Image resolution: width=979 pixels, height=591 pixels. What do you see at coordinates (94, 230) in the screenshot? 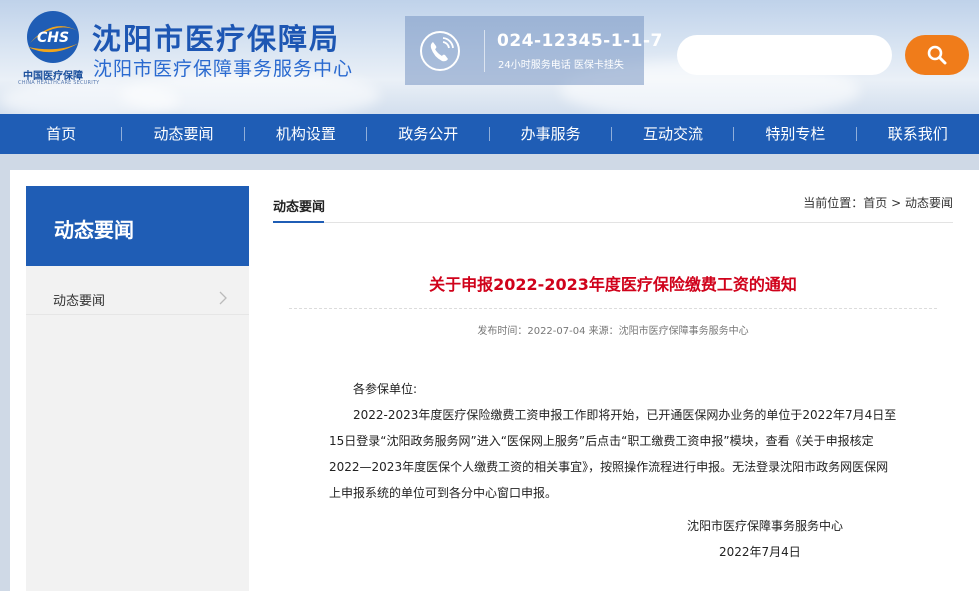
I see `sidebar-title: 动态要闻` at bounding box center [94, 230].